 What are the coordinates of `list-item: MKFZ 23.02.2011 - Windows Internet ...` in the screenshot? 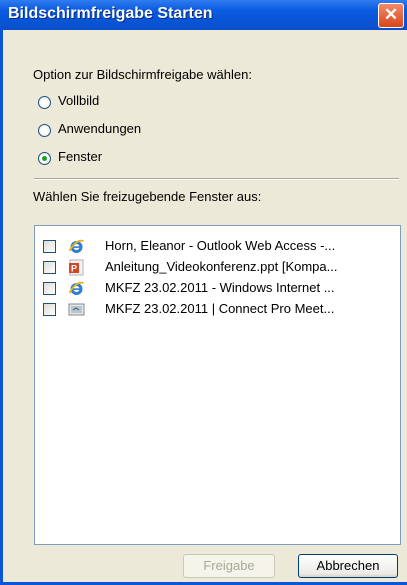 It's located at (217, 289).